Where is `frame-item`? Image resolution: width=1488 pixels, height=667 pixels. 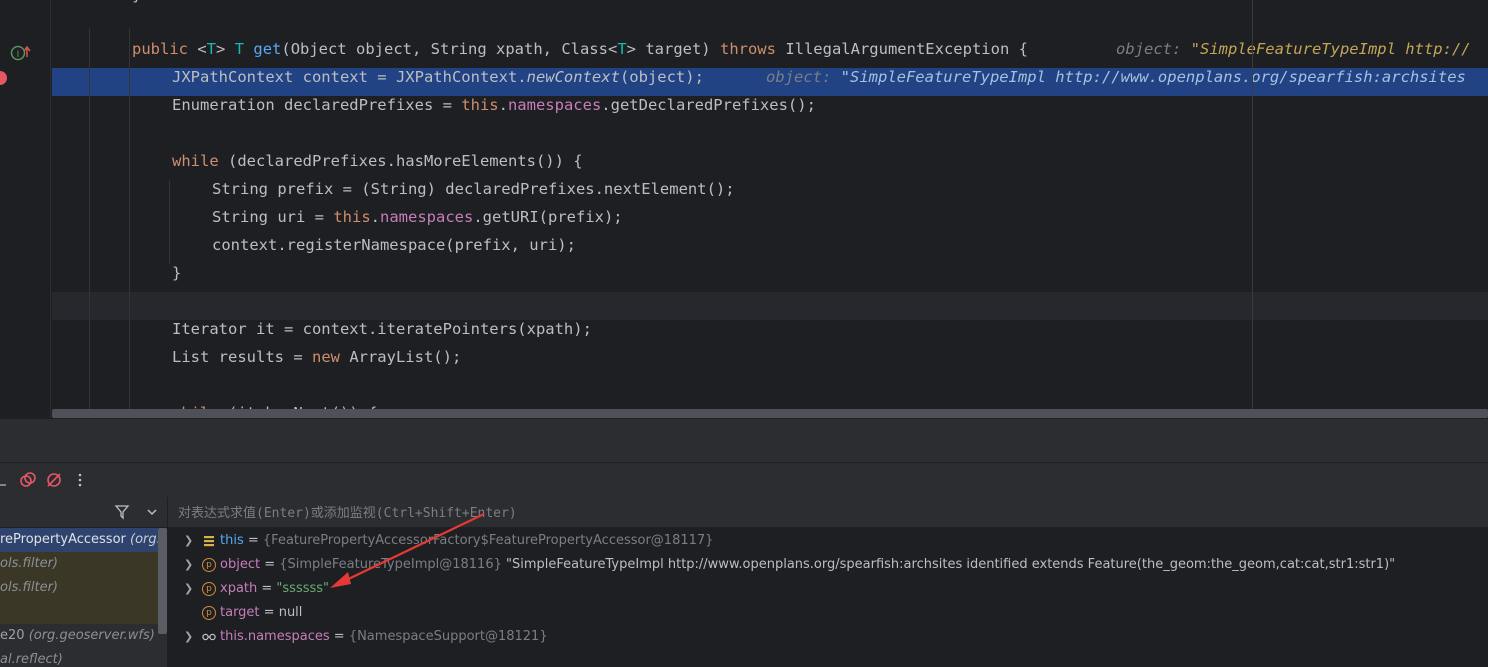 frame-item is located at coordinates (79, 612).